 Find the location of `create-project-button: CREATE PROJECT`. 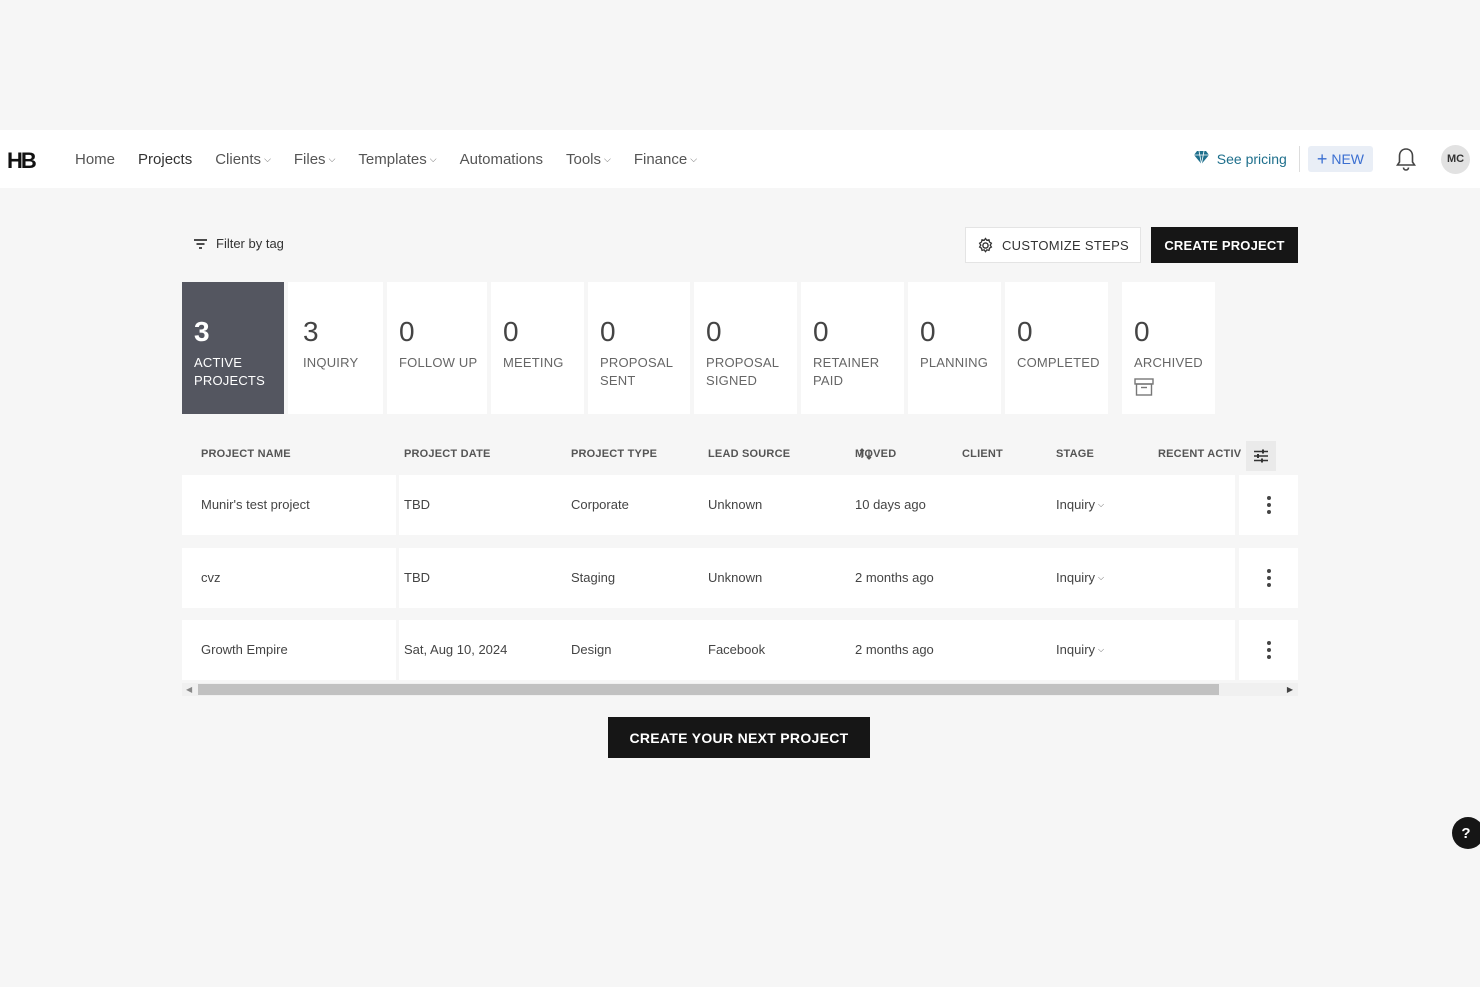

create-project-button: CREATE PROJECT is located at coordinates (1224, 245).